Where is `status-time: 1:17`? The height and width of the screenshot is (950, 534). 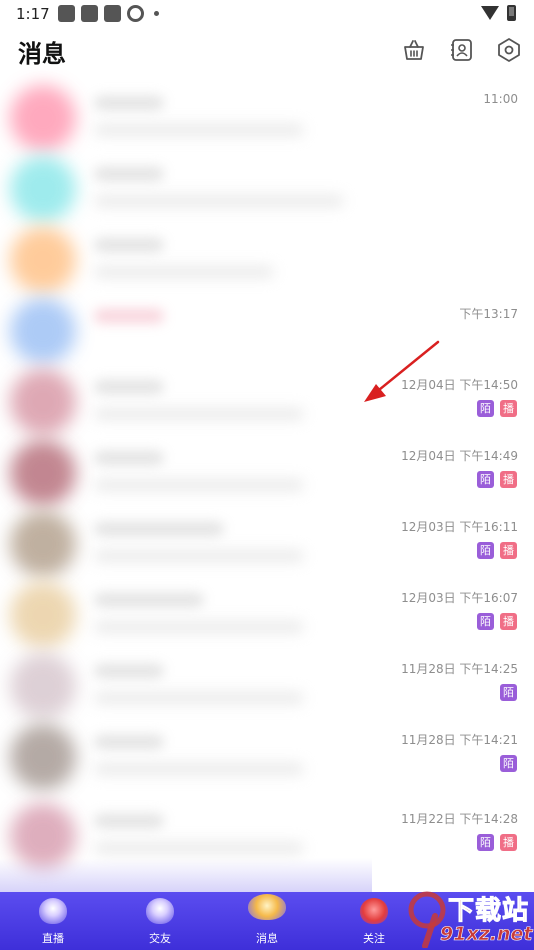 status-time: 1:17 is located at coordinates (33, 14).